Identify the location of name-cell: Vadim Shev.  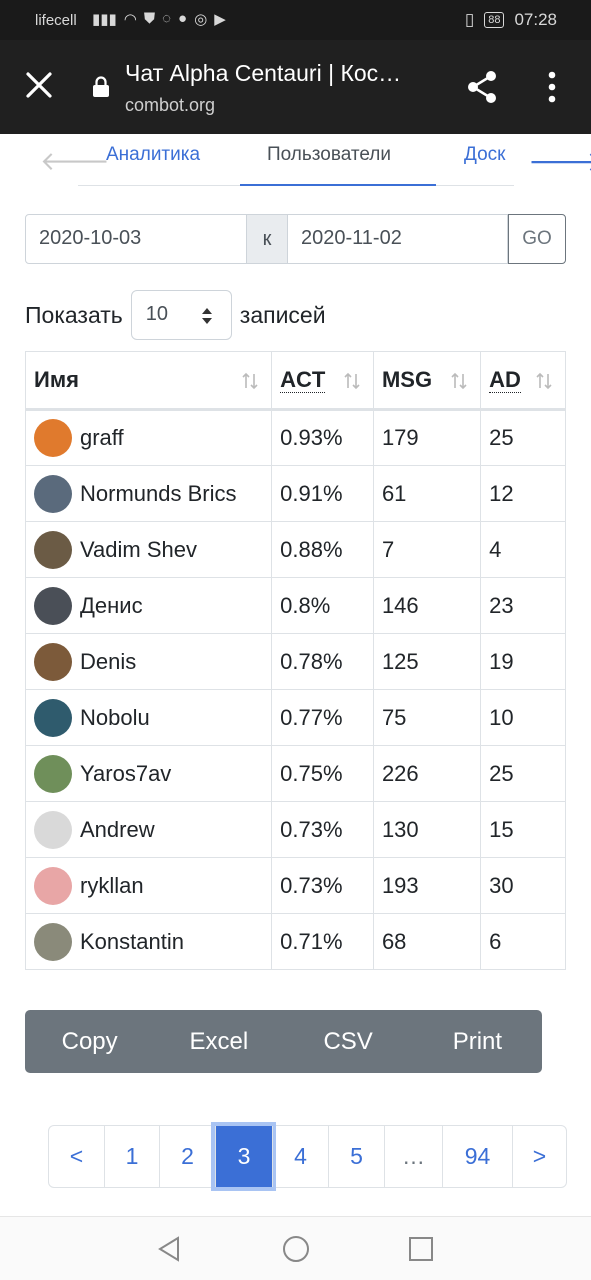
(148, 549).